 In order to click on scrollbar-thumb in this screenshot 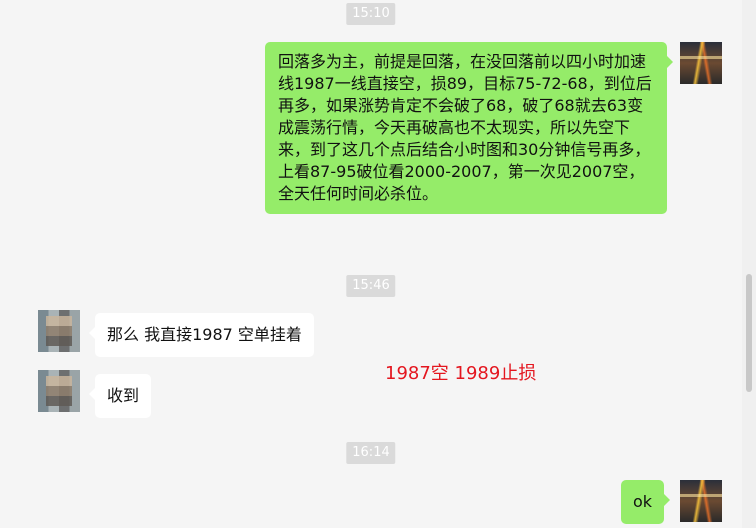, I will do `click(749, 333)`.